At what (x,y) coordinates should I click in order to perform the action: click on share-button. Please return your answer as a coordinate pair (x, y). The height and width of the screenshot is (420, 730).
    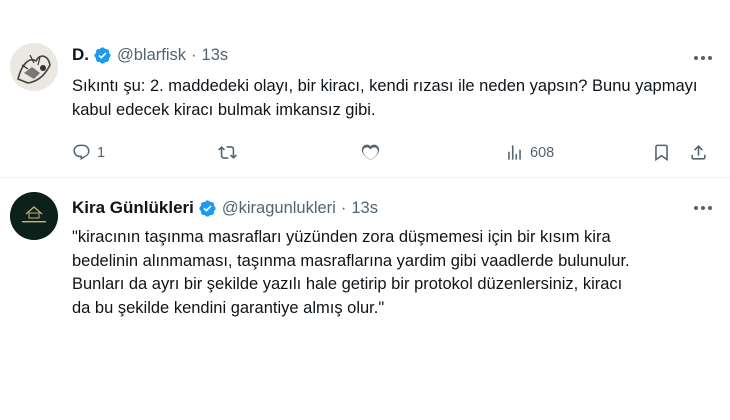
    Looking at the image, I should click on (698, 152).